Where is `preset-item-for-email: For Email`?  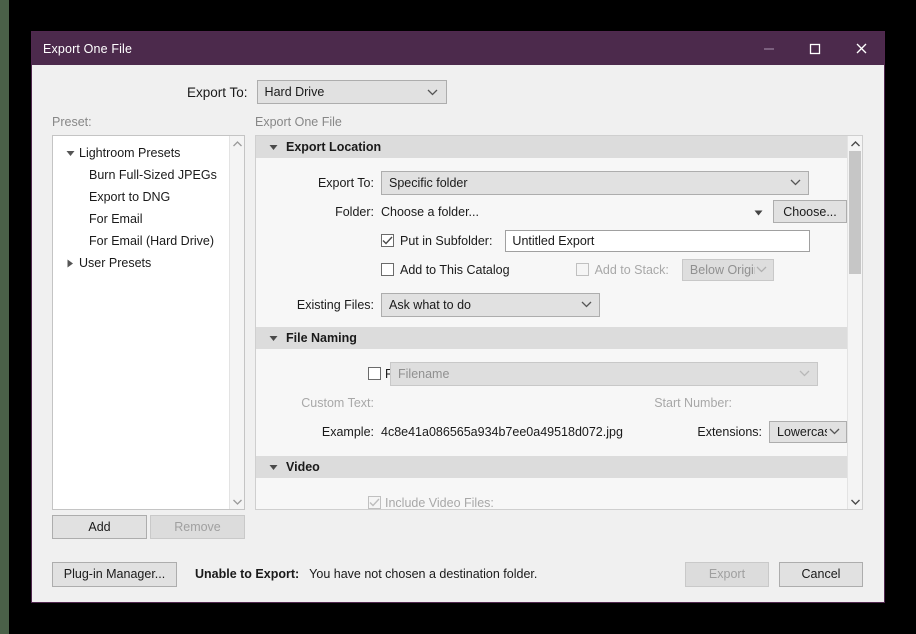 preset-item-for-email: For Email is located at coordinates (141, 219).